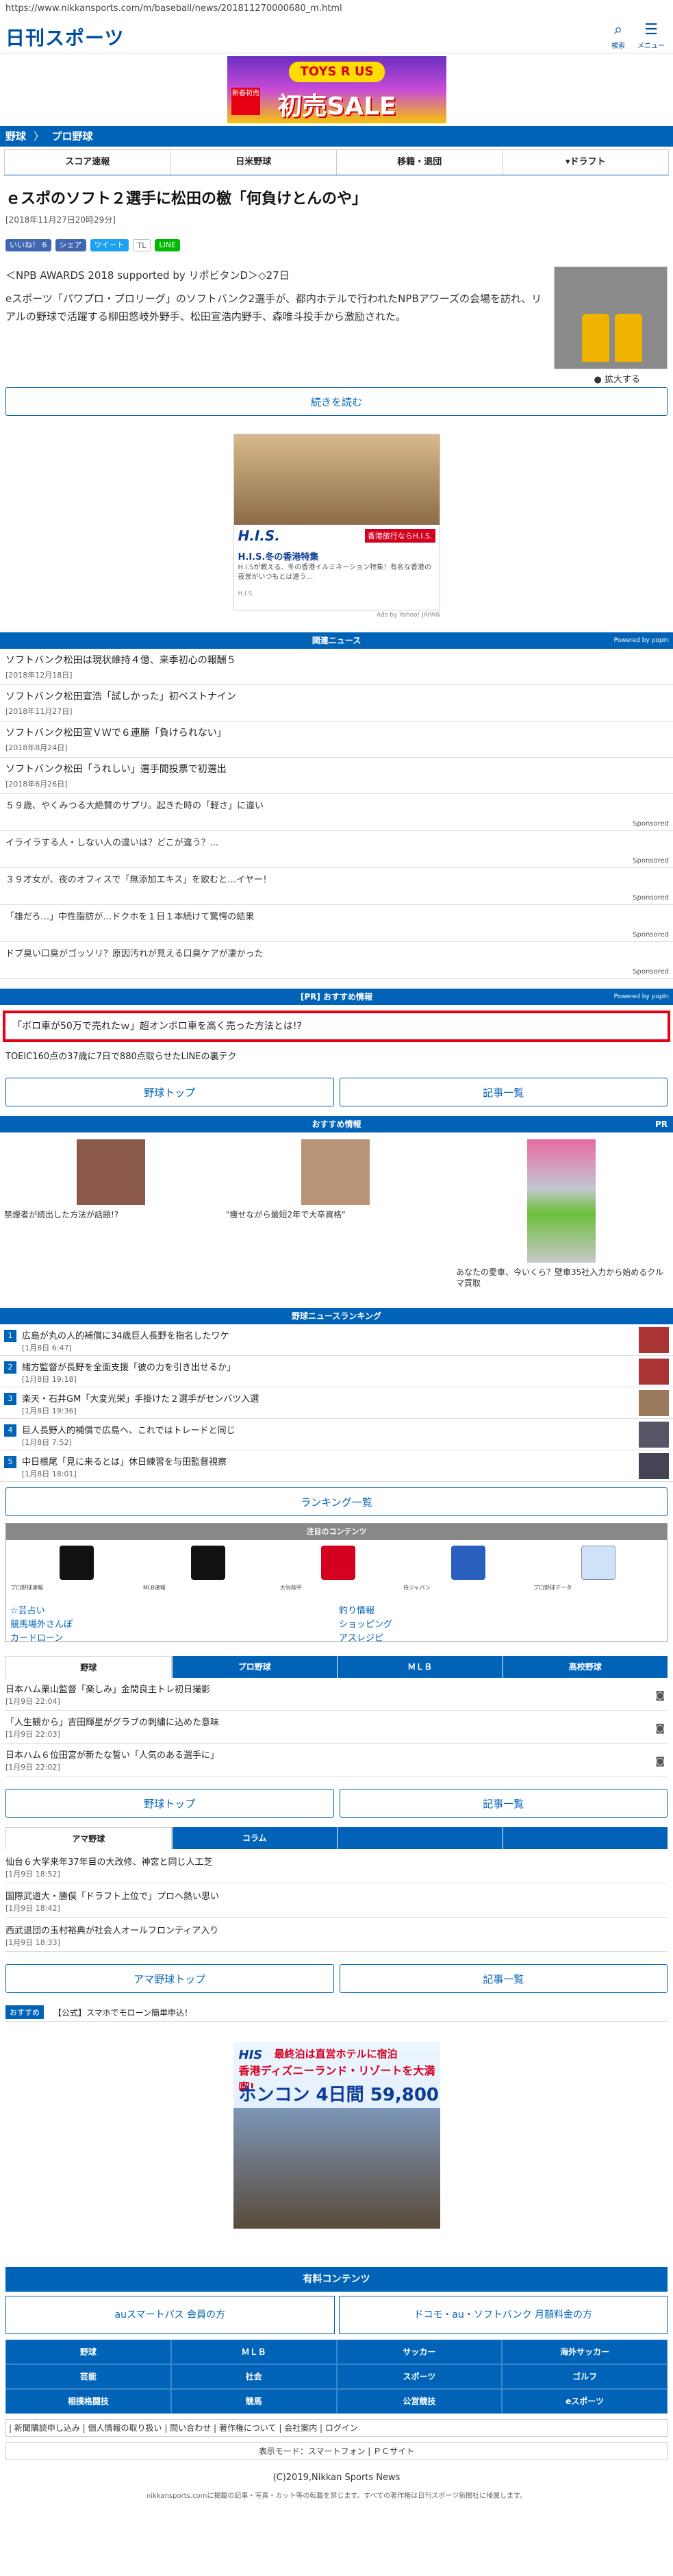  What do you see at coordinates (336, 1900) in the screenshot?
I see `tab-list-item: 国際武道大・勝俣「ドラフト上位で」プロへ熱い思い [1月9日 18:42]` at bounding box center [336, 1900].